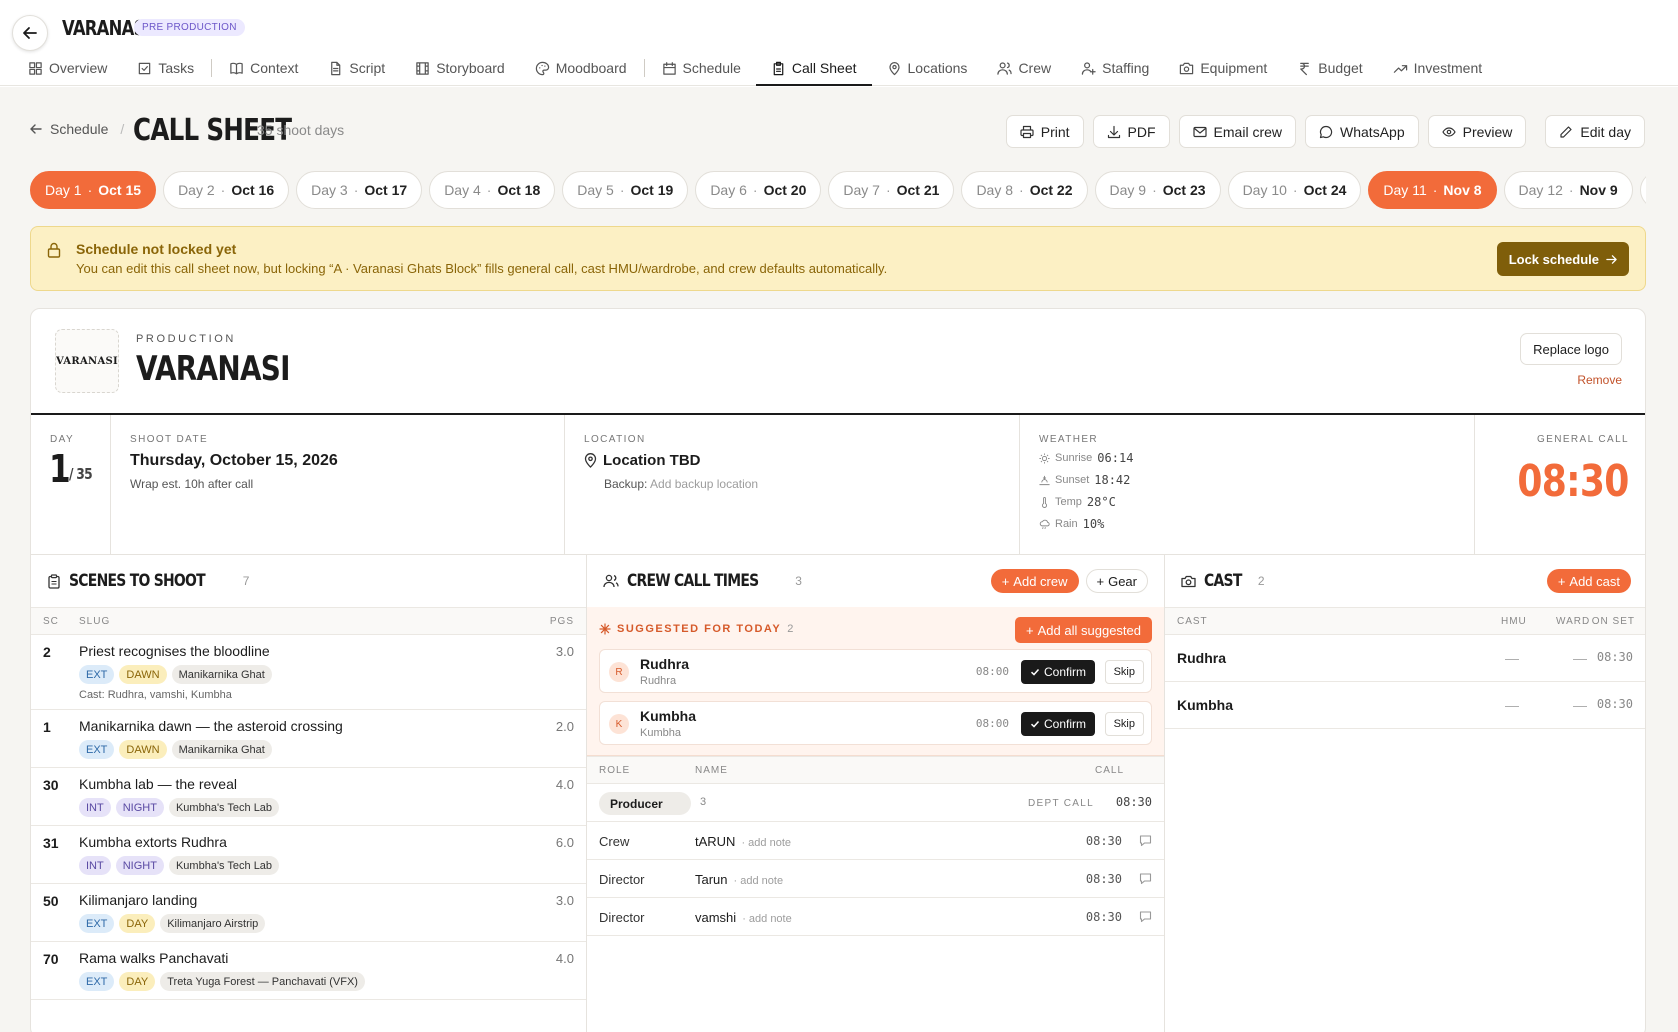  What do you see at coordinates (564, 726) in the screenshot?
I see `scene-pages: 2.0` at bounding box center [564, 726].